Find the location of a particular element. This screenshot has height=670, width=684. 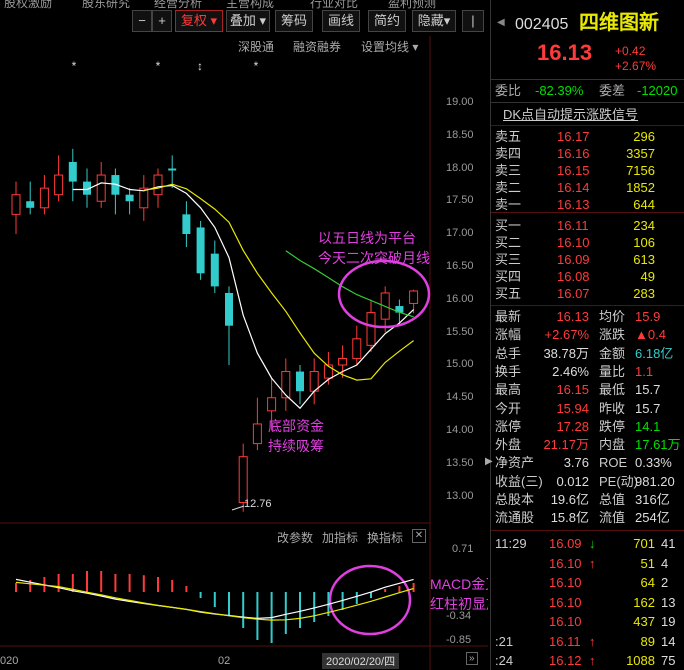

buy-price: 16.07 is located at coordinates (573, 293).